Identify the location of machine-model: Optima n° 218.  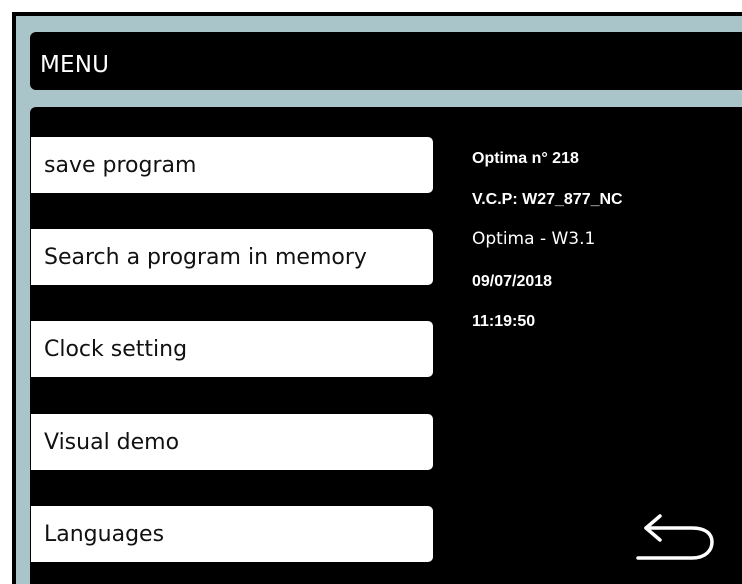
(525, 158).